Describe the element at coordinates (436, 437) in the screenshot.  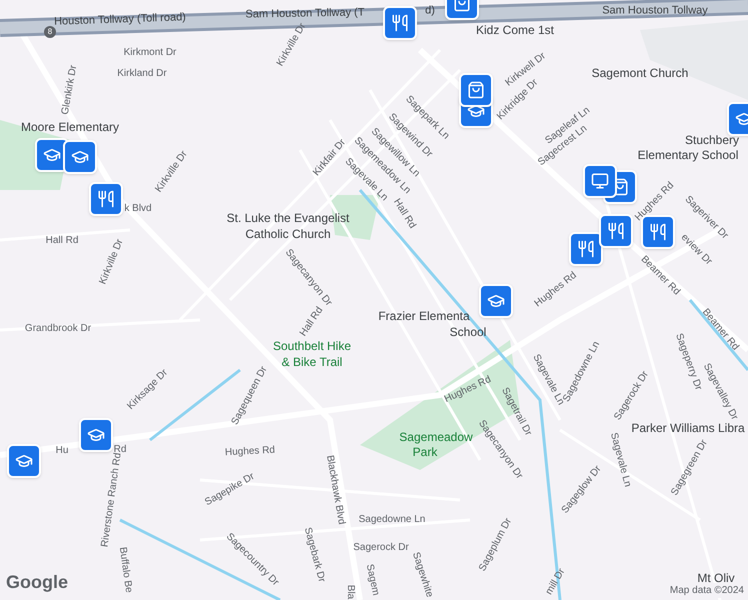
I see `place-label: Sagemeadow` at that location.